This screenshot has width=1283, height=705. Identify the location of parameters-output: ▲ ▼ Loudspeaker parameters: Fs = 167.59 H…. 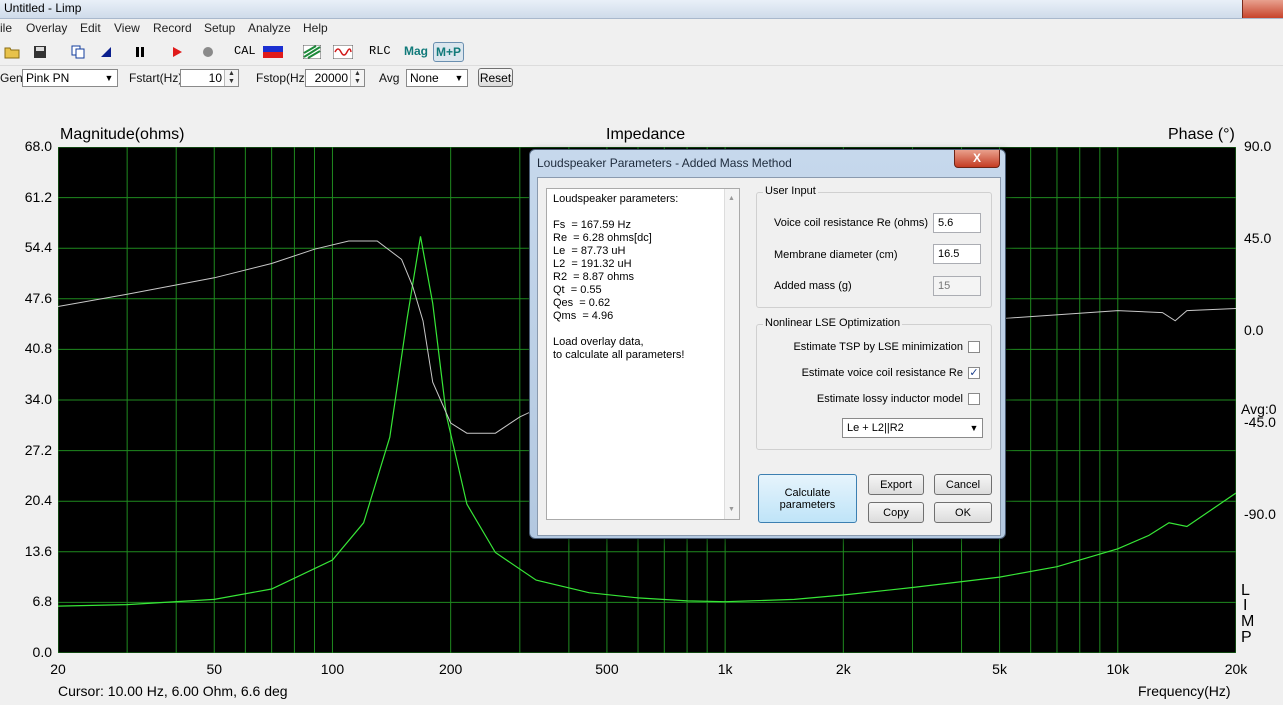
(643, 354).